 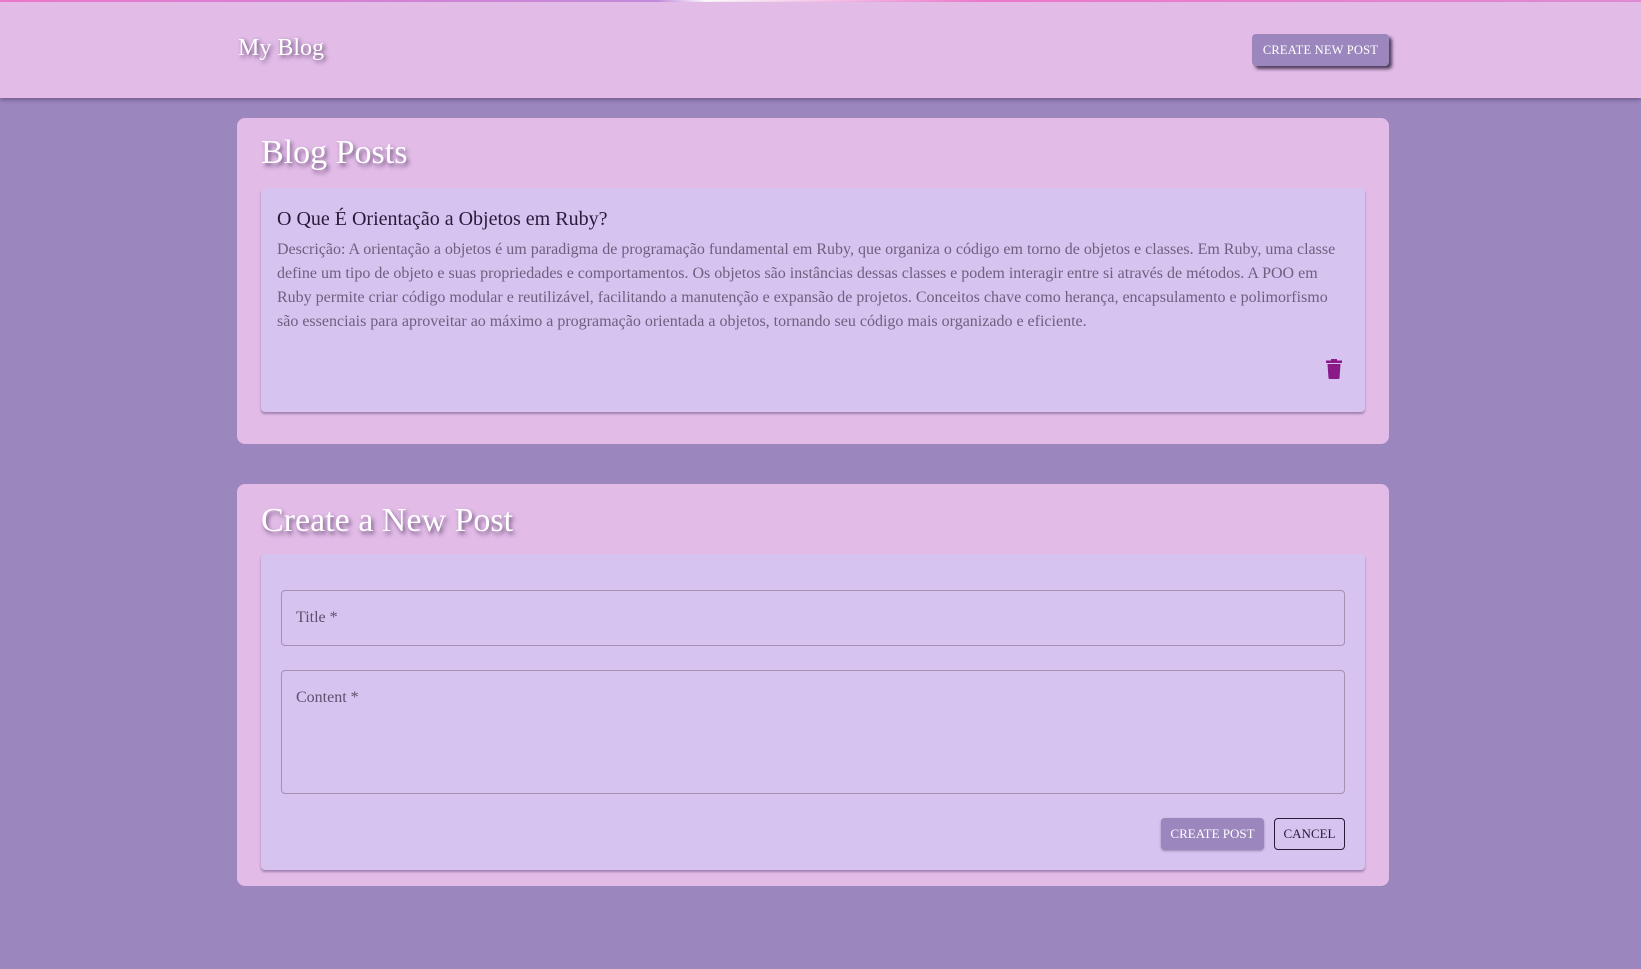 I want to click on create-post-button: CREATE POST, so click(x=1212, y=834).